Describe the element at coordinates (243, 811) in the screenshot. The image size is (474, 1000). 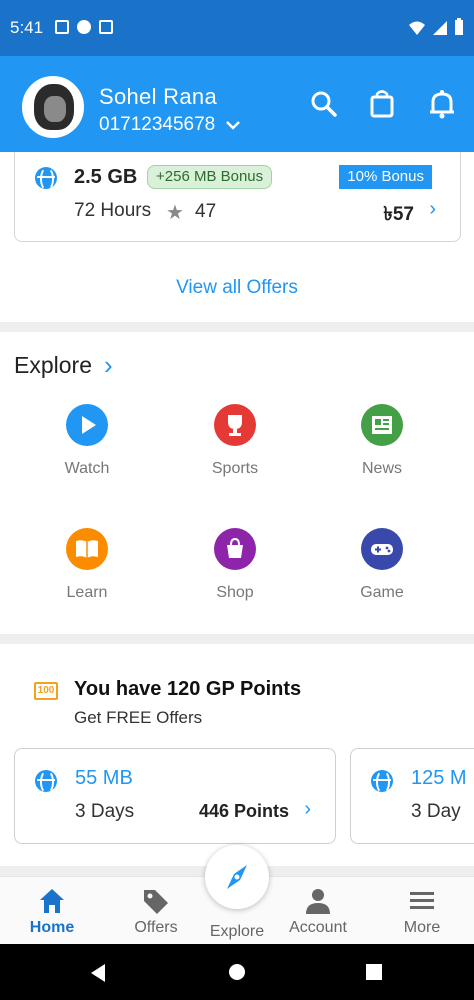
I see `points-offer-cost: 446 Points` at that location.